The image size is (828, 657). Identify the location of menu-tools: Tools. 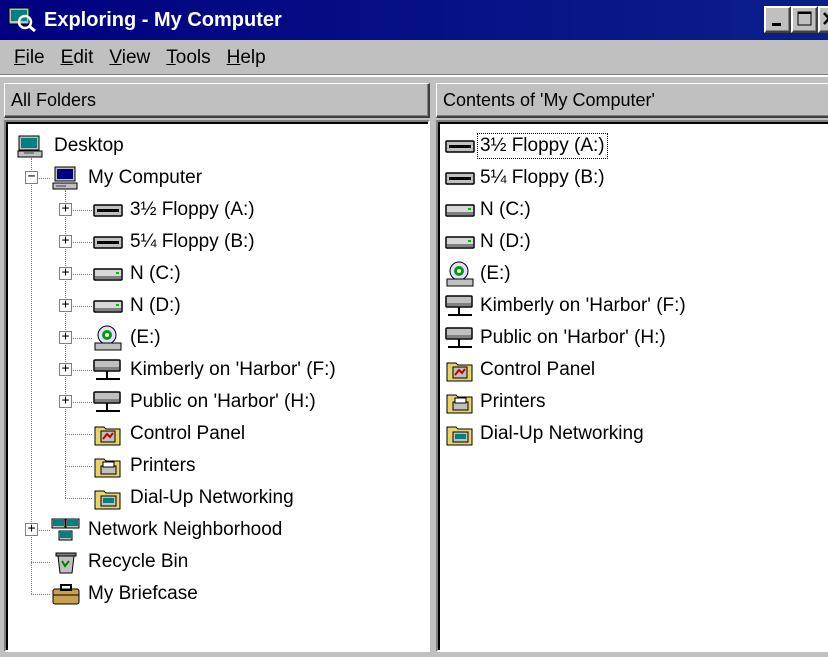
(188, 58).